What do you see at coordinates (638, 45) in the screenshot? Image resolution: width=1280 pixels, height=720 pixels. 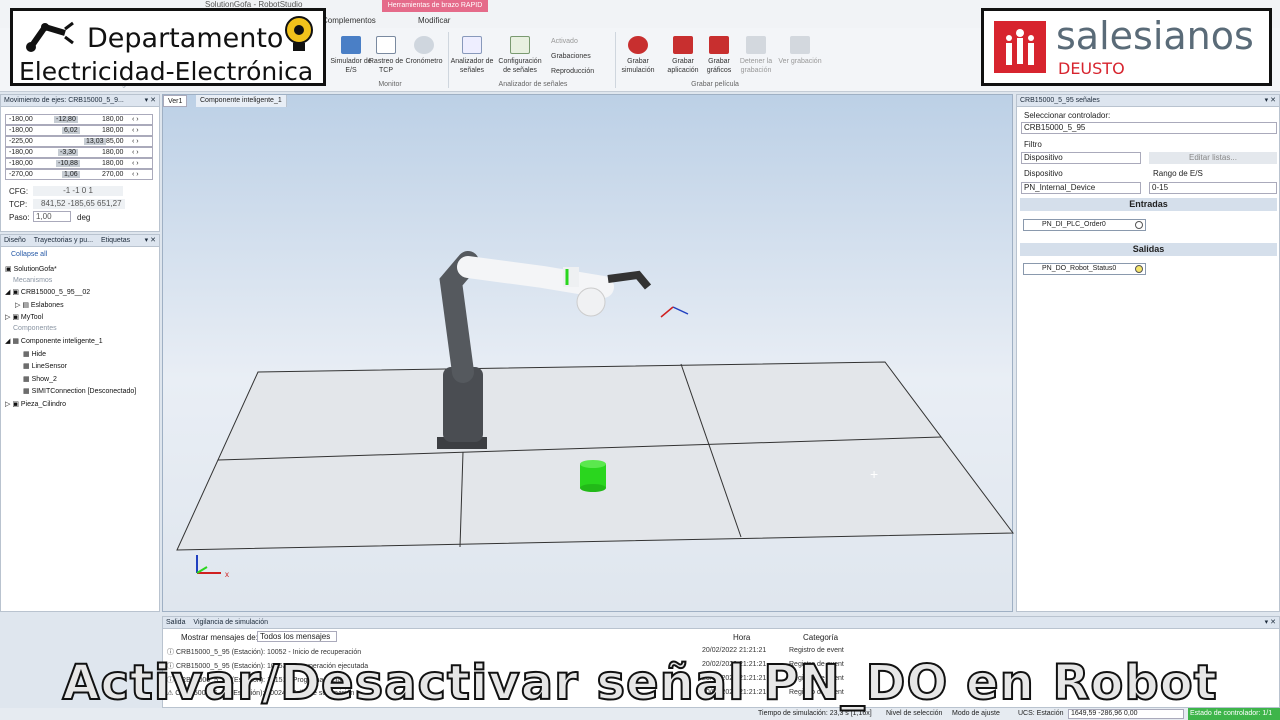 I see `record-sim-icon` at bounding box center [638, 45].